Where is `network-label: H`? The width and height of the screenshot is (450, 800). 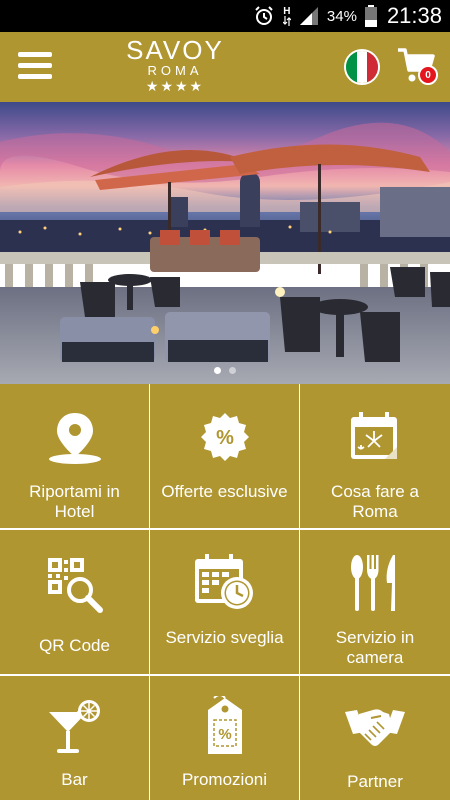
network-label: H is located at coordinates (287, 11).